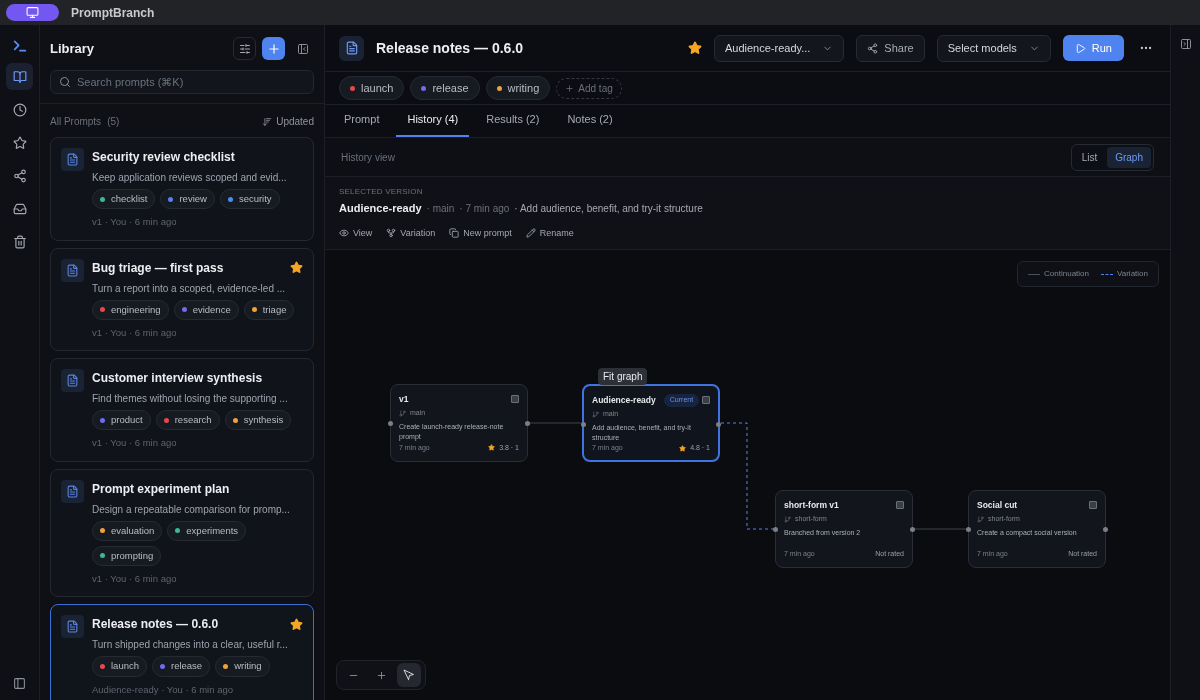 Image resolution: width=1200 pixels, height=700 pixels. I want to click on prompt-count: (5), so click(113, 122).